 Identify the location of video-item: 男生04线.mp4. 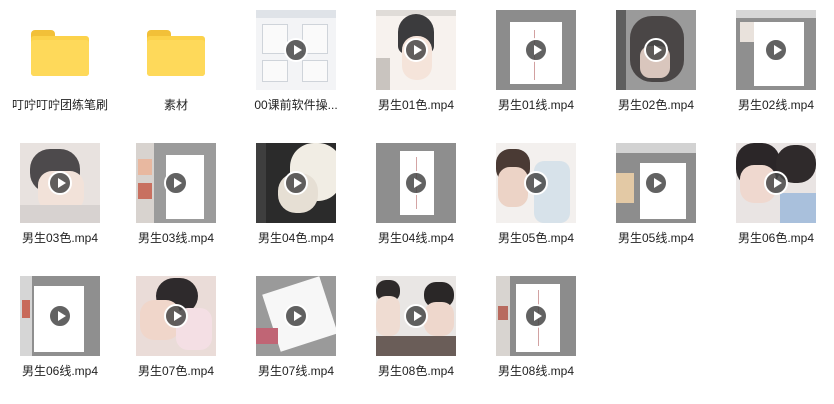
(416, 197).